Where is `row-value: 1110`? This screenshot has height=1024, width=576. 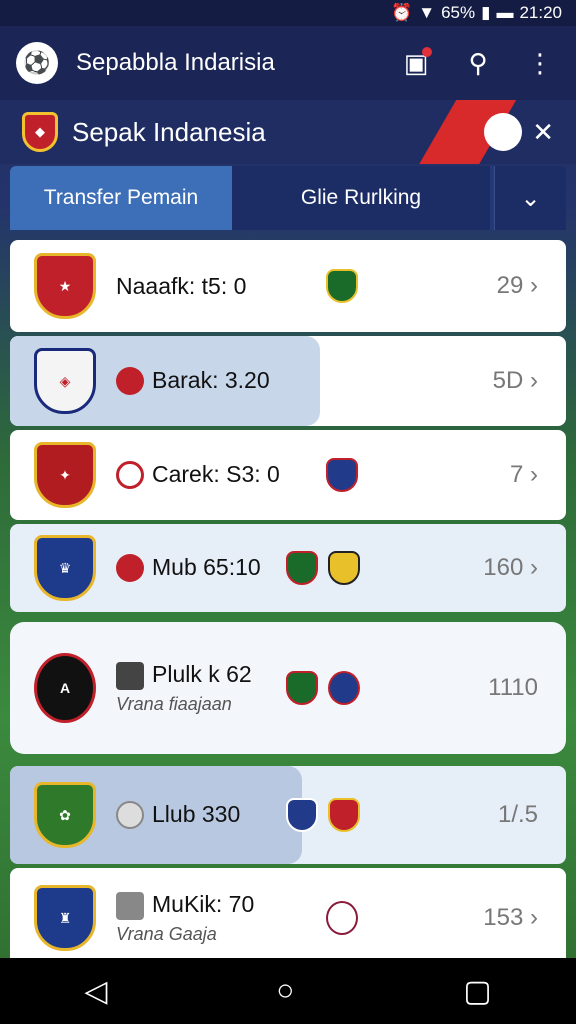
row-value: 1110 is located at coordinates (513, 688).